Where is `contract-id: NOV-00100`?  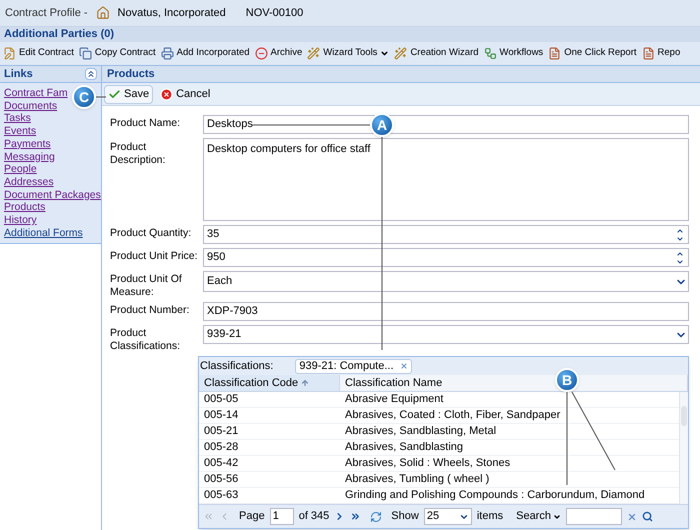 contract-id: NOV-00100 is located at coordinates (275, 13).